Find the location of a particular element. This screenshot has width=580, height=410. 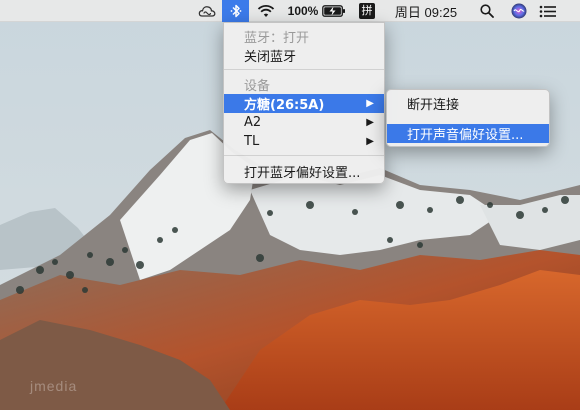

battery-percent: 100% is located at coordinates (303, 11).